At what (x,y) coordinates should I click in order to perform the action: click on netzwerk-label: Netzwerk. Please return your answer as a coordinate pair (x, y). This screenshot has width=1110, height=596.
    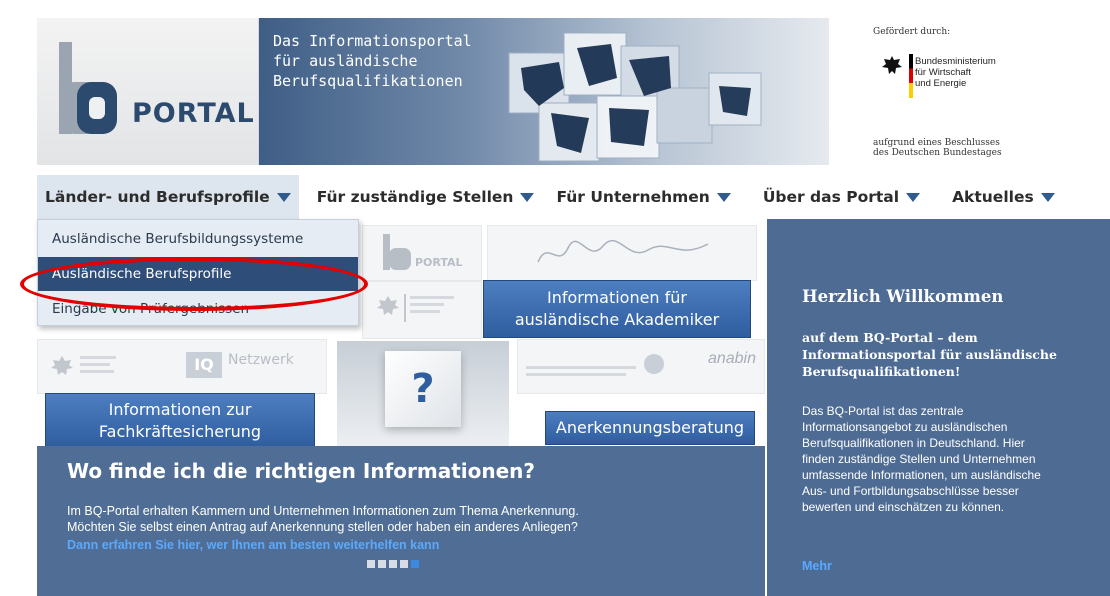
    Looking at the image, I should click on (261, 360).